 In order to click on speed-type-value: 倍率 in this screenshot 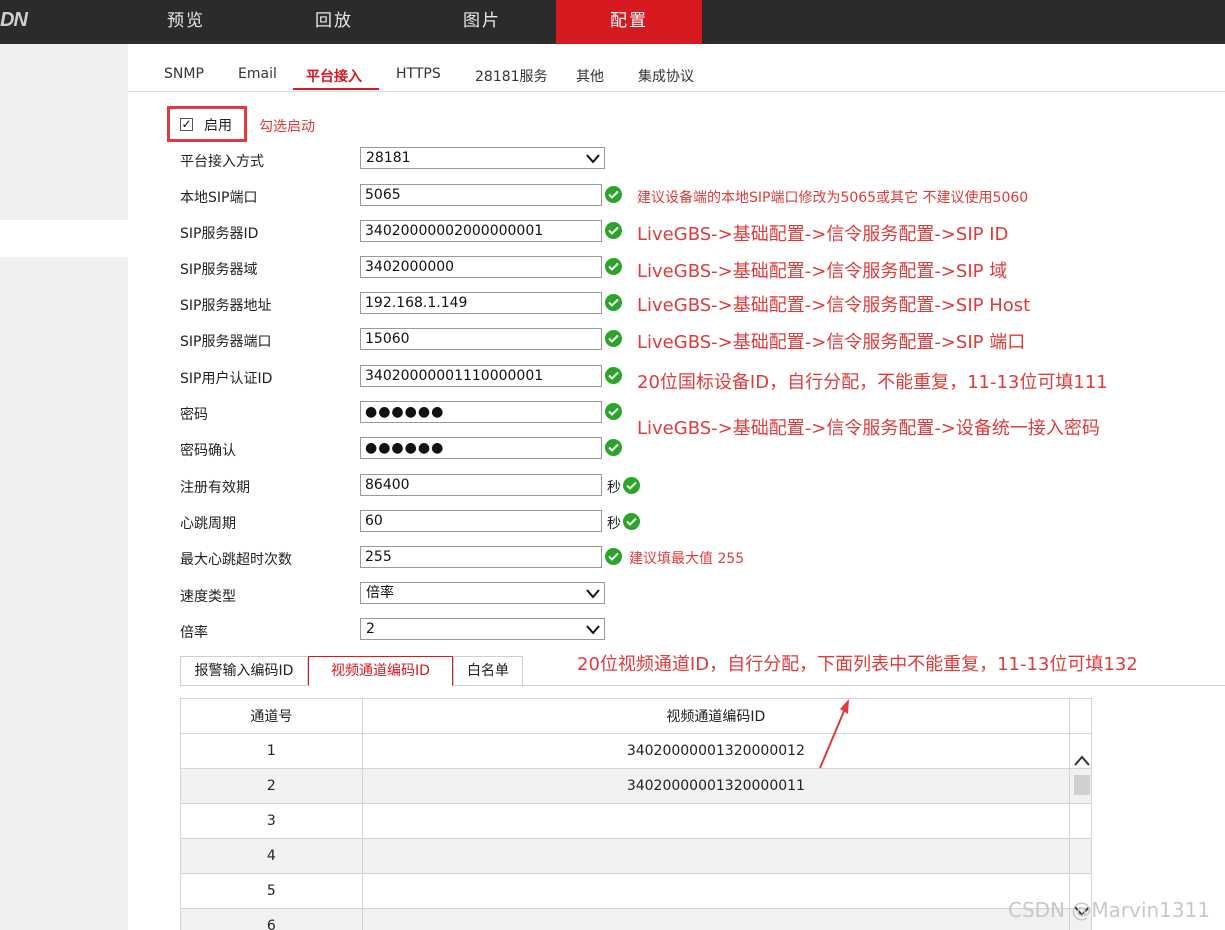, I will do `click(380, 593)`.